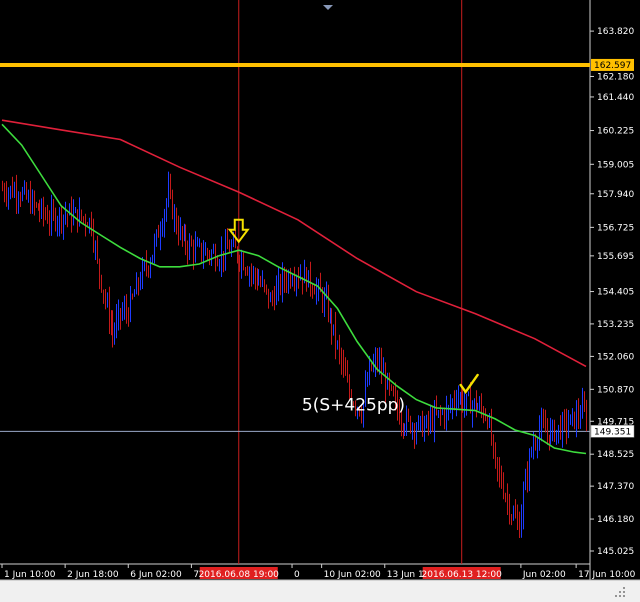 This screenshot has width=640, height=602. I want to click on price-tick-label: 153.235, so click(615, 325).